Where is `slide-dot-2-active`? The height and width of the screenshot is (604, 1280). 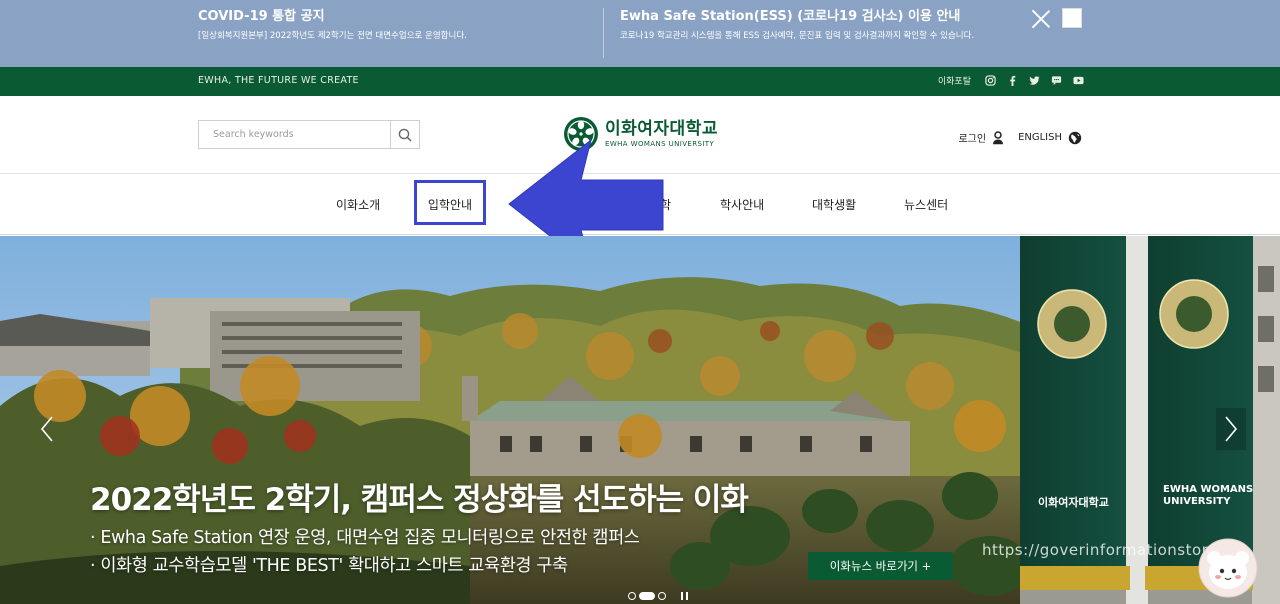
slide-dot-2-active is located at coordinates (647, 596).